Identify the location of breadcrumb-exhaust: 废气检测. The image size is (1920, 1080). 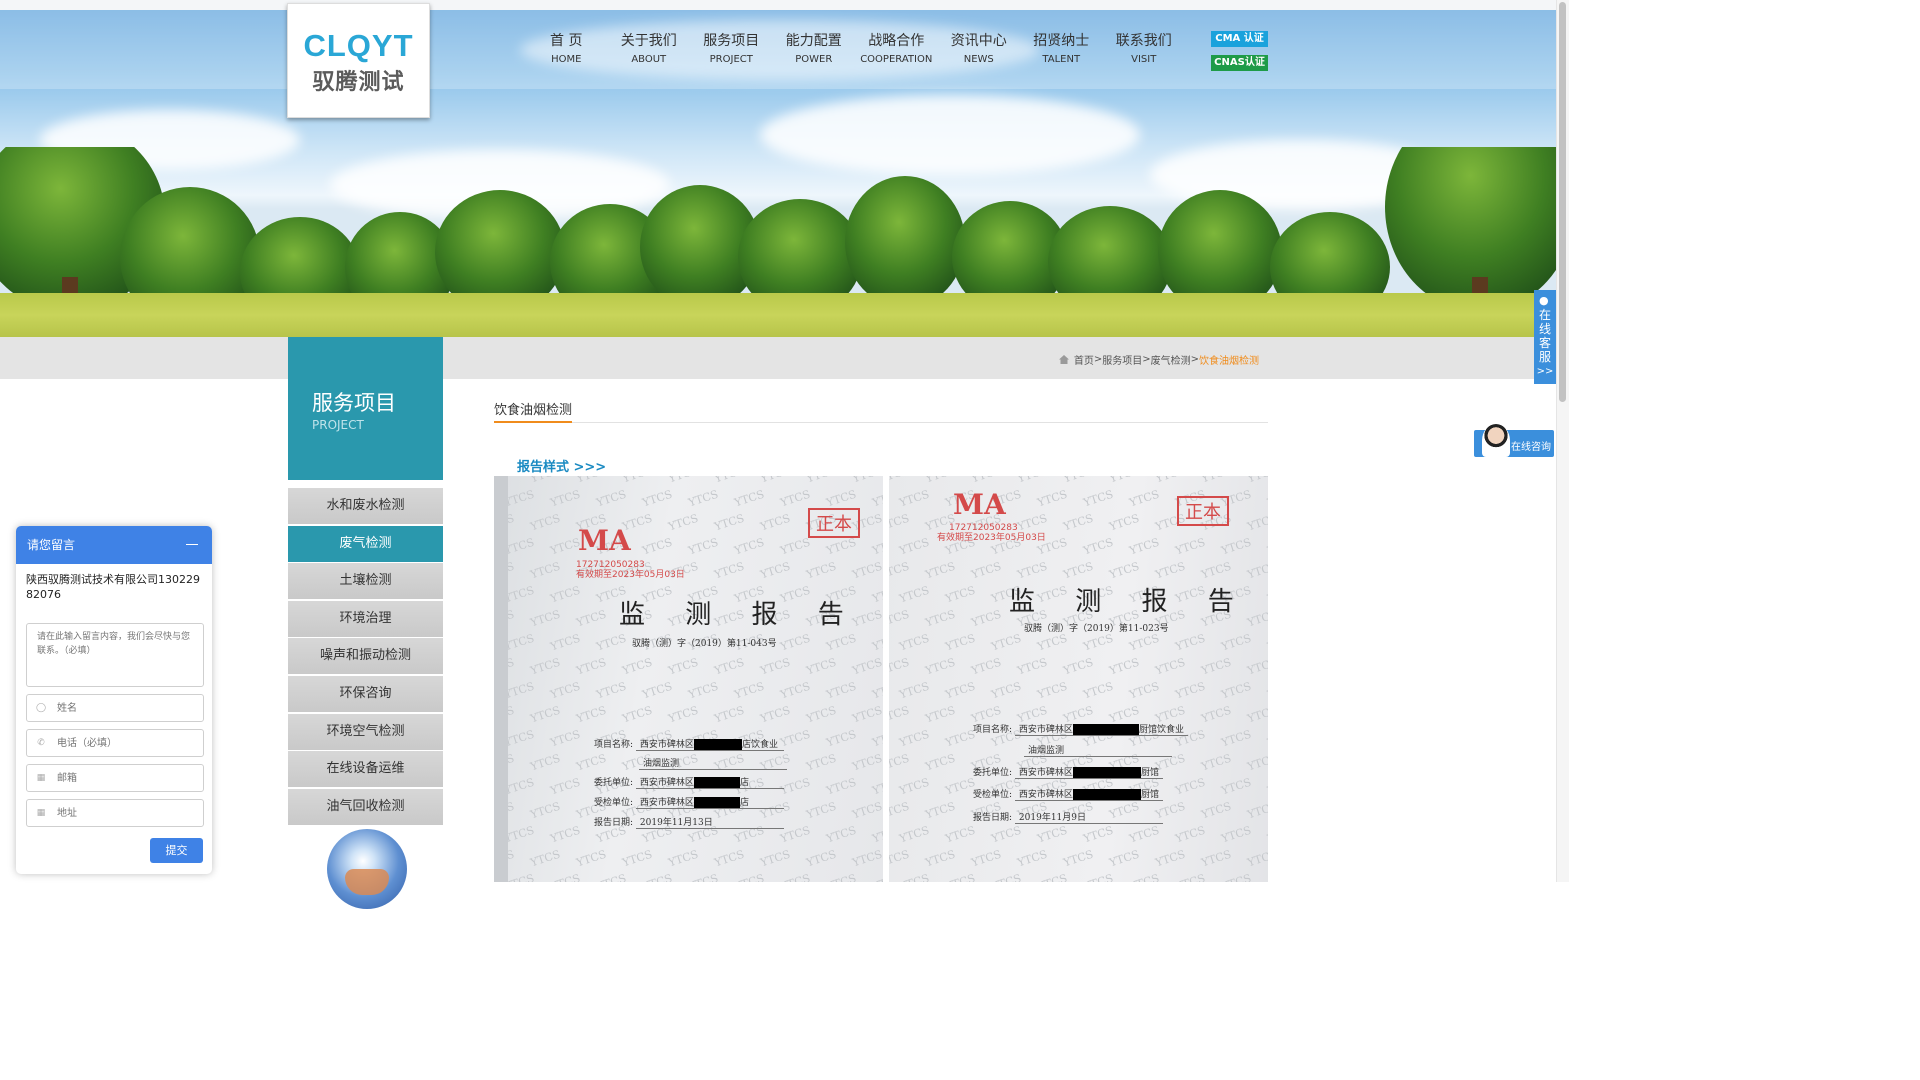
(1171, 359).